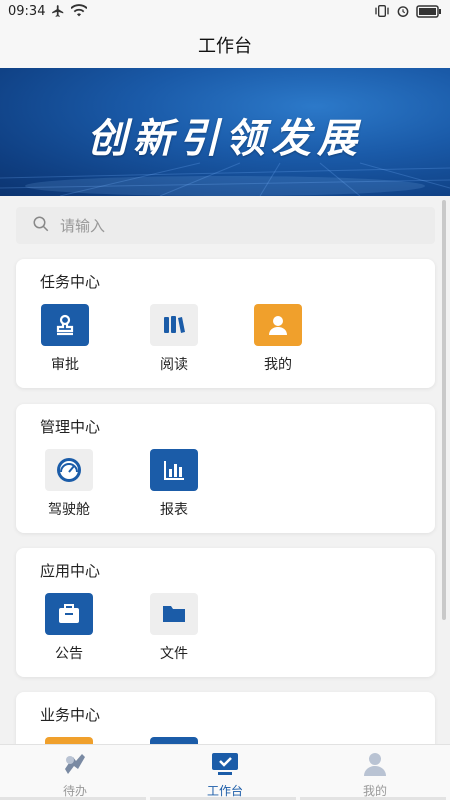  I want to click on user-icon, so click(278, 325).